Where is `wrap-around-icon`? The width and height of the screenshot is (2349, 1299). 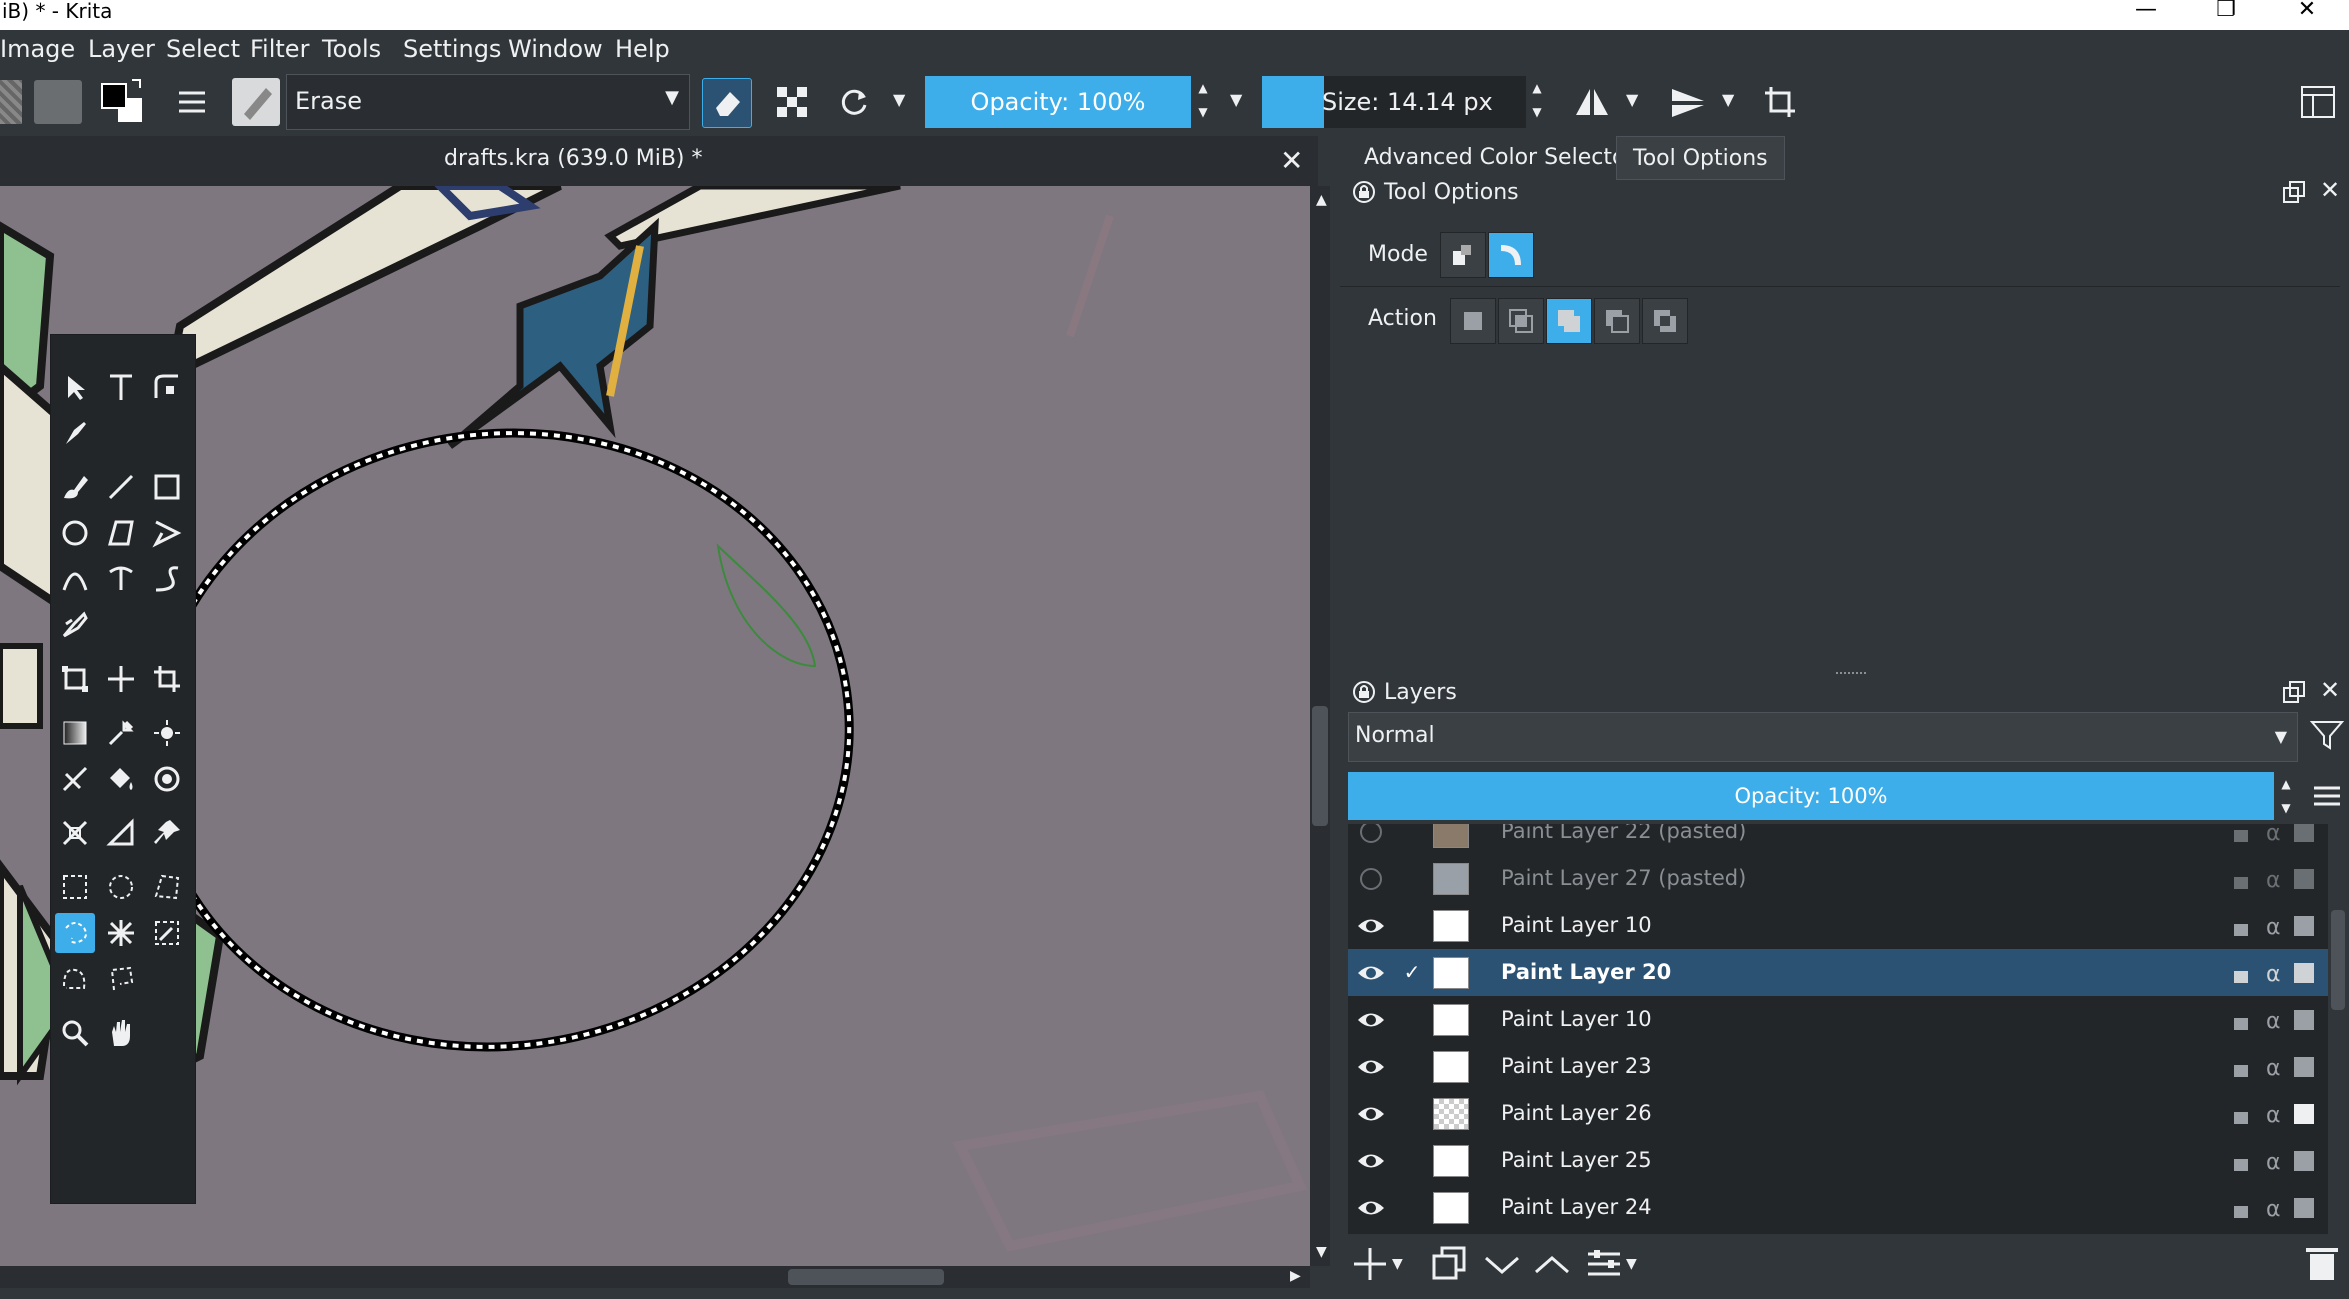
wrap-around-icon is located at coordinates (1780, 102).